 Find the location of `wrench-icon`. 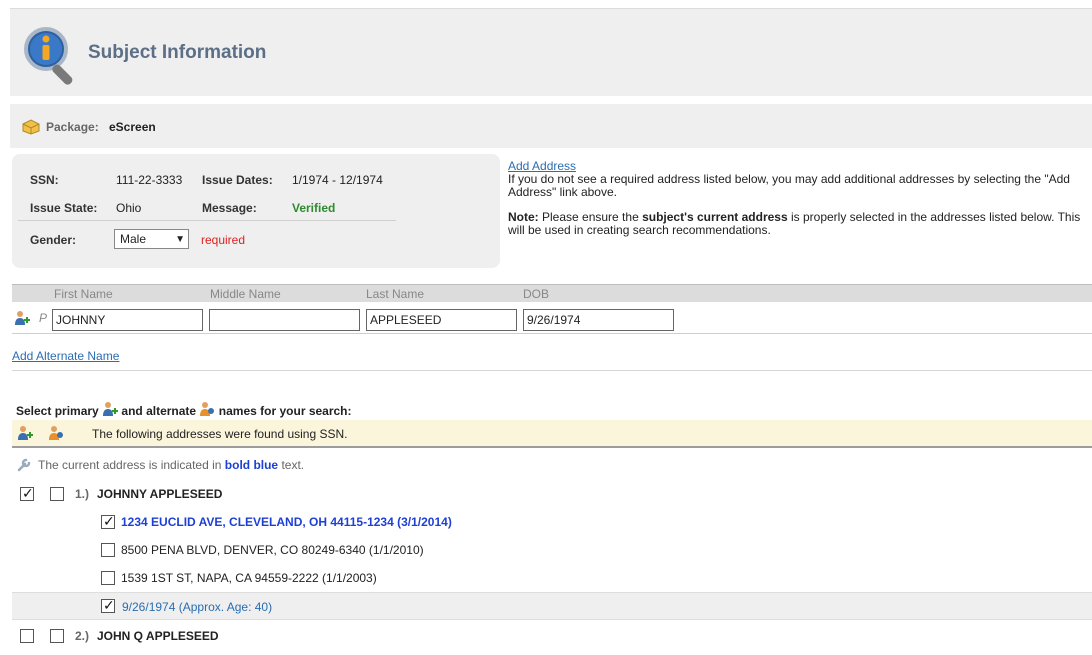

wrench-icon is located at coordinates (24, 465).